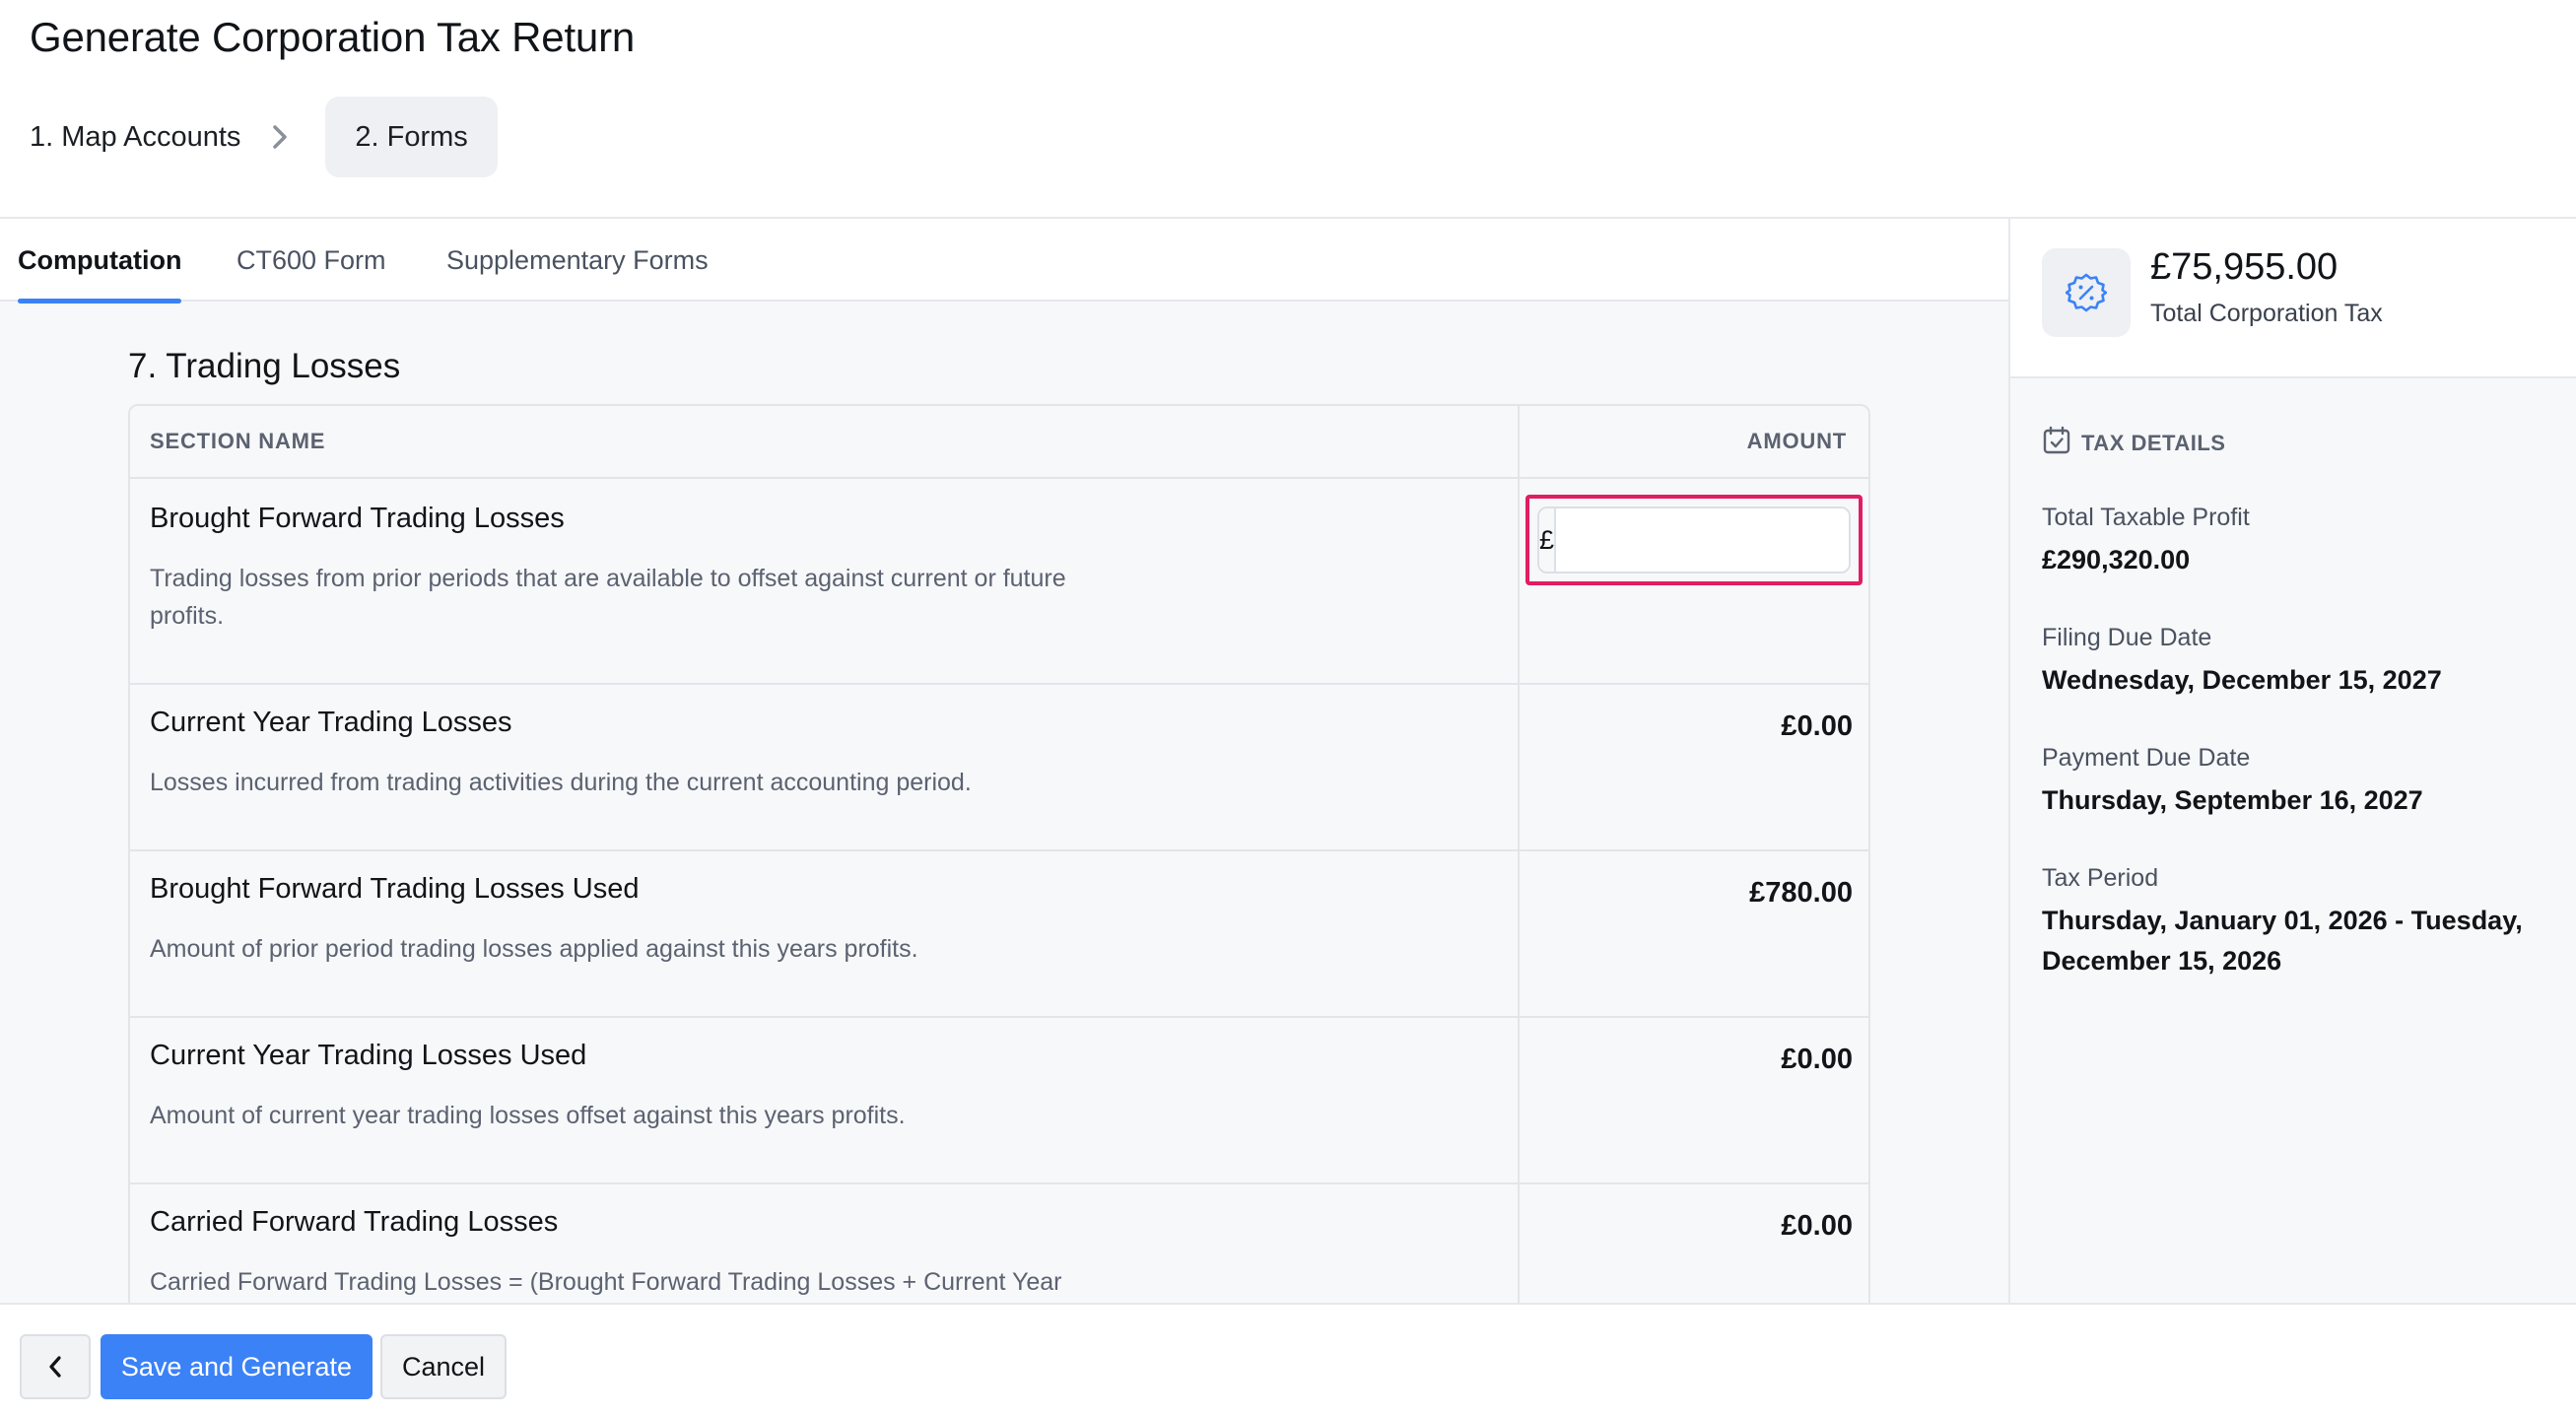 The image size is (2576, 1417). What do you see at coordinates (311, 260) in the screenshot?
I see `tab-ct600-form: CT600 Form` at bounding box center [311, 260].